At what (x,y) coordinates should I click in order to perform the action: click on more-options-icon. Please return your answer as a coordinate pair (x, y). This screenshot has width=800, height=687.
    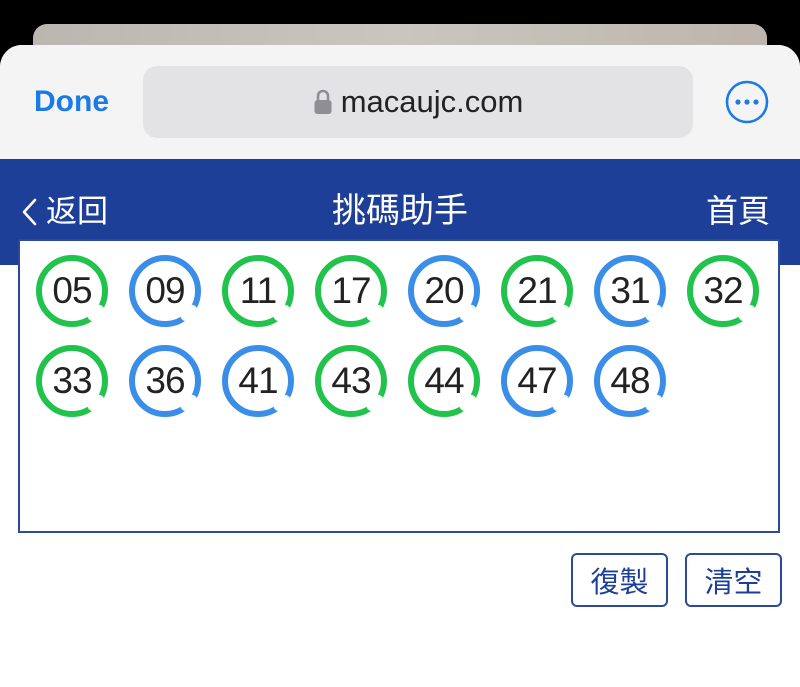
    Looking at the image, I should click on (747, 102).